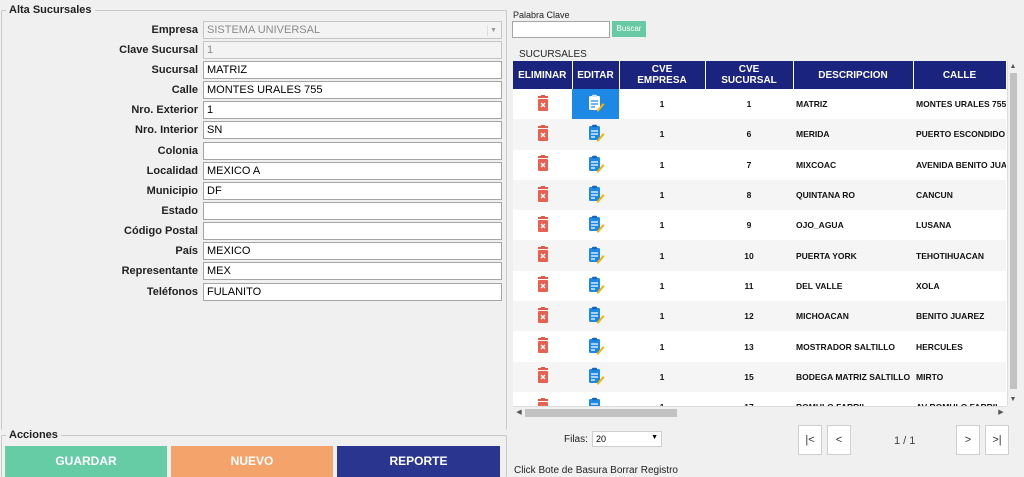 This screenshot has height=477, width=1024. I want to click on field-input: MEXICO, so click(352, 251).